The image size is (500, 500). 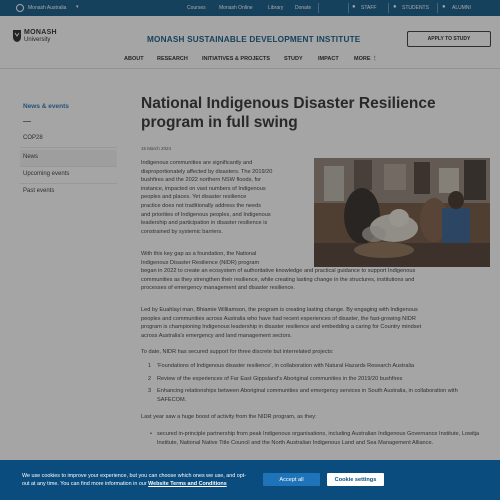 What do you see at coordinates (362, 59) in the screenshot?
I see `nav-more: MORE` at bounding box center [362, 59].